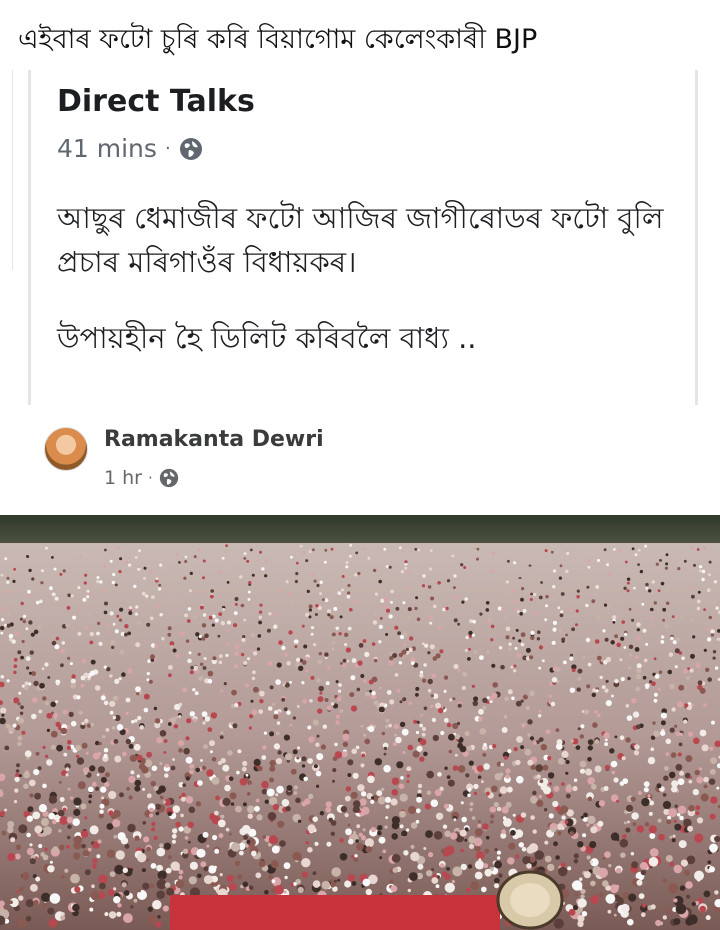 Image resolution: width=720 pixels, height=930 pixels. I want to click on page-name: Direct Talks, so click(156, 101).